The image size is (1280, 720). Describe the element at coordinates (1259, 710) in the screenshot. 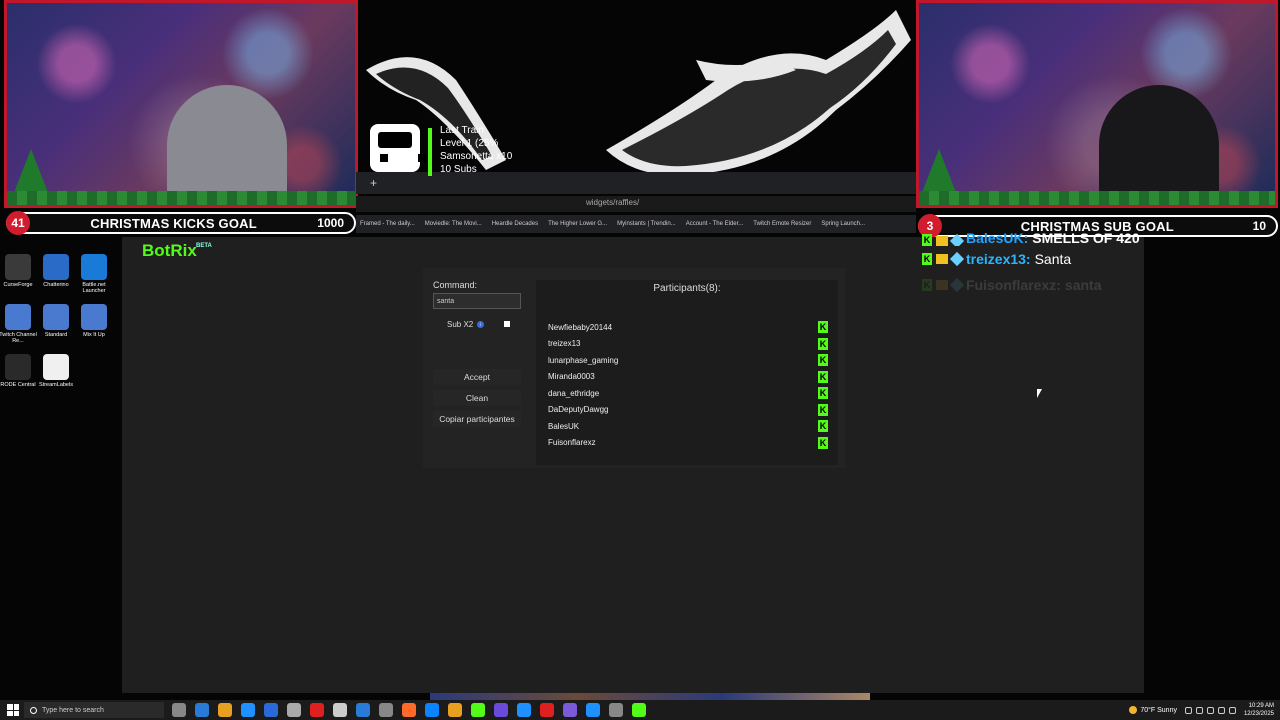

I see `taskbar-clock: 10:29 AM 12/23/2025` at that location.